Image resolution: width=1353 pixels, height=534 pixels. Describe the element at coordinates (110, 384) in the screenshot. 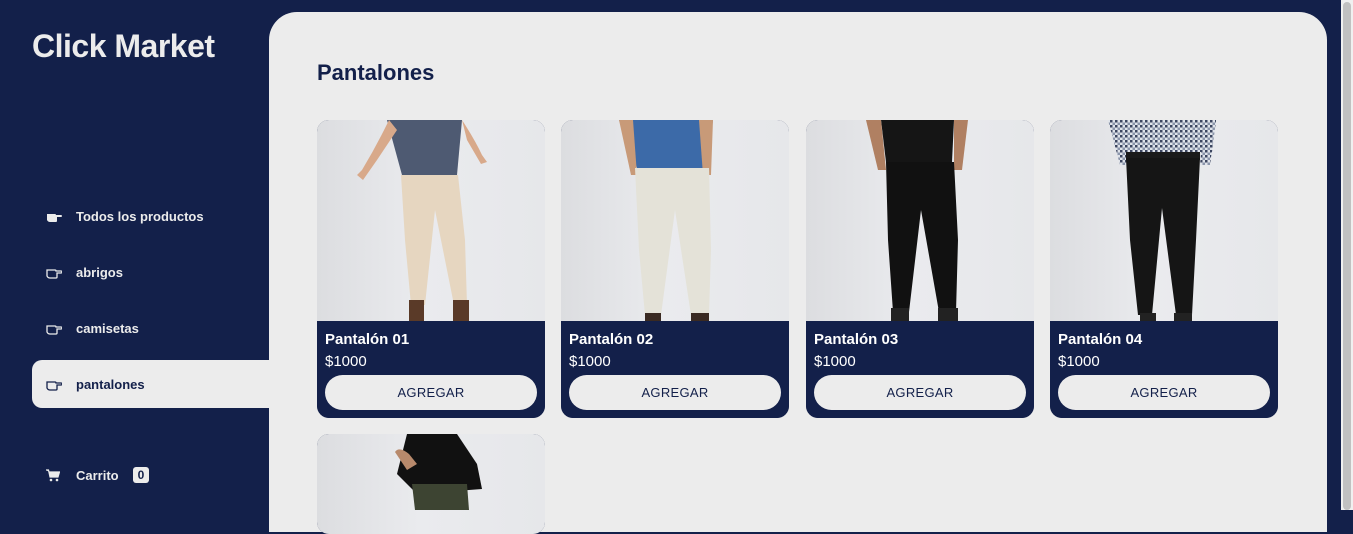

I see `sidebar-item-label: pantalones` at that location.